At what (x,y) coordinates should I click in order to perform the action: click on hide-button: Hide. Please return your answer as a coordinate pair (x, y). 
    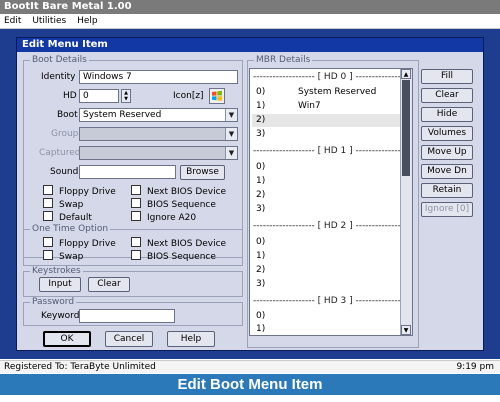
    Looking at the image, I should click on (447, 114).